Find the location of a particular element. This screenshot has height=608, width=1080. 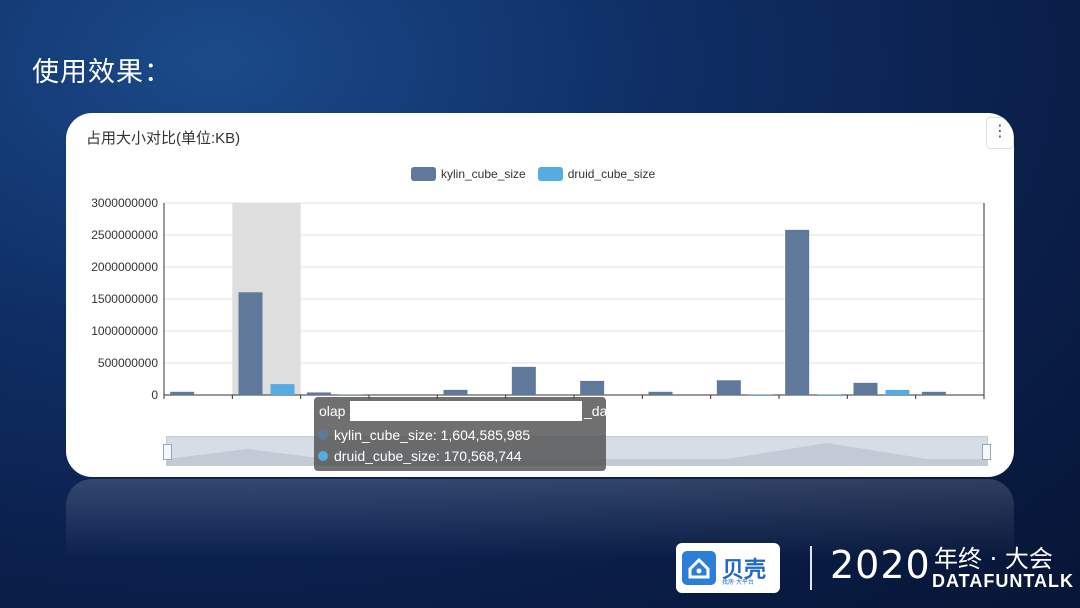

event-year: 2020 is located at coordinates (880, 565).